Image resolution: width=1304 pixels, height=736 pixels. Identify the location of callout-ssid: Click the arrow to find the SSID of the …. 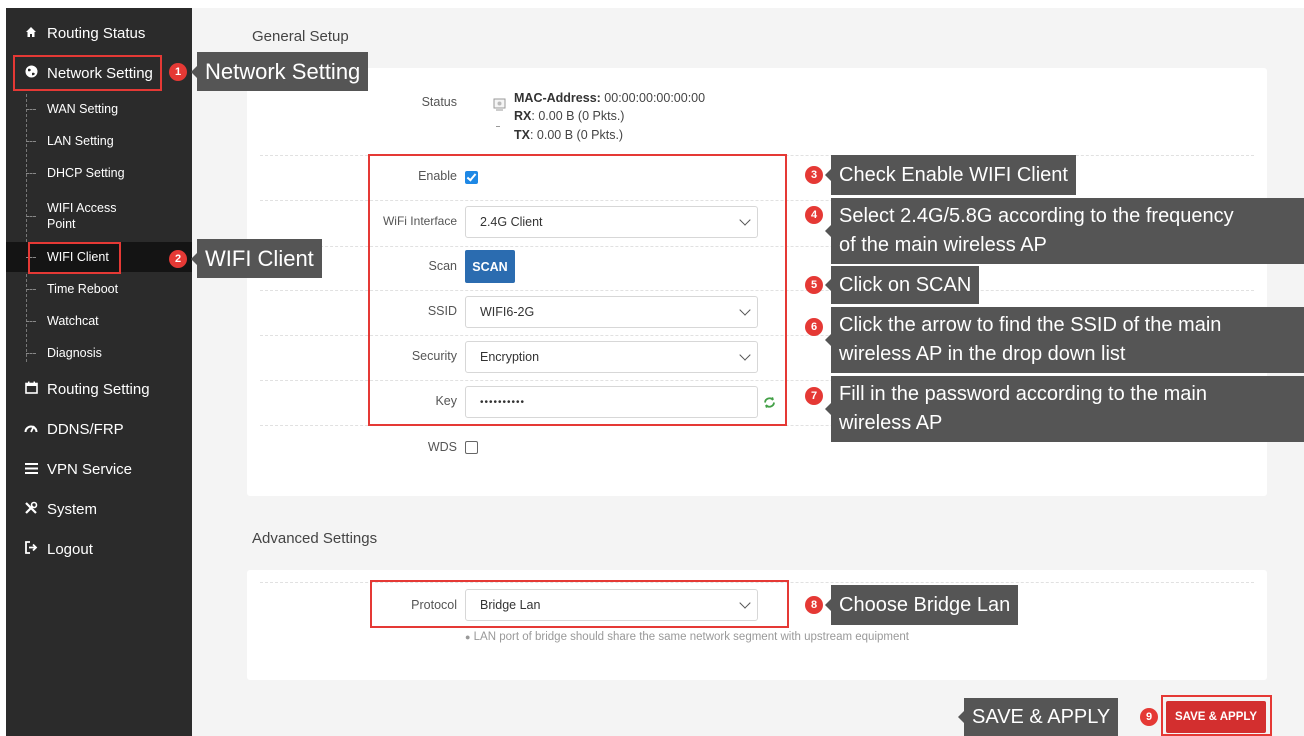
(1064, 340).